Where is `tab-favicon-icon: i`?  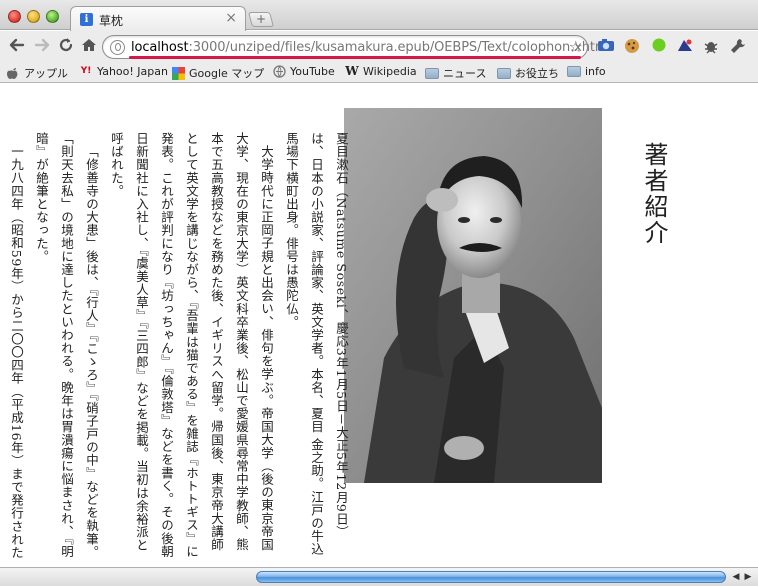
tab-favicon-icon: i is located at coordinates (86, 19).